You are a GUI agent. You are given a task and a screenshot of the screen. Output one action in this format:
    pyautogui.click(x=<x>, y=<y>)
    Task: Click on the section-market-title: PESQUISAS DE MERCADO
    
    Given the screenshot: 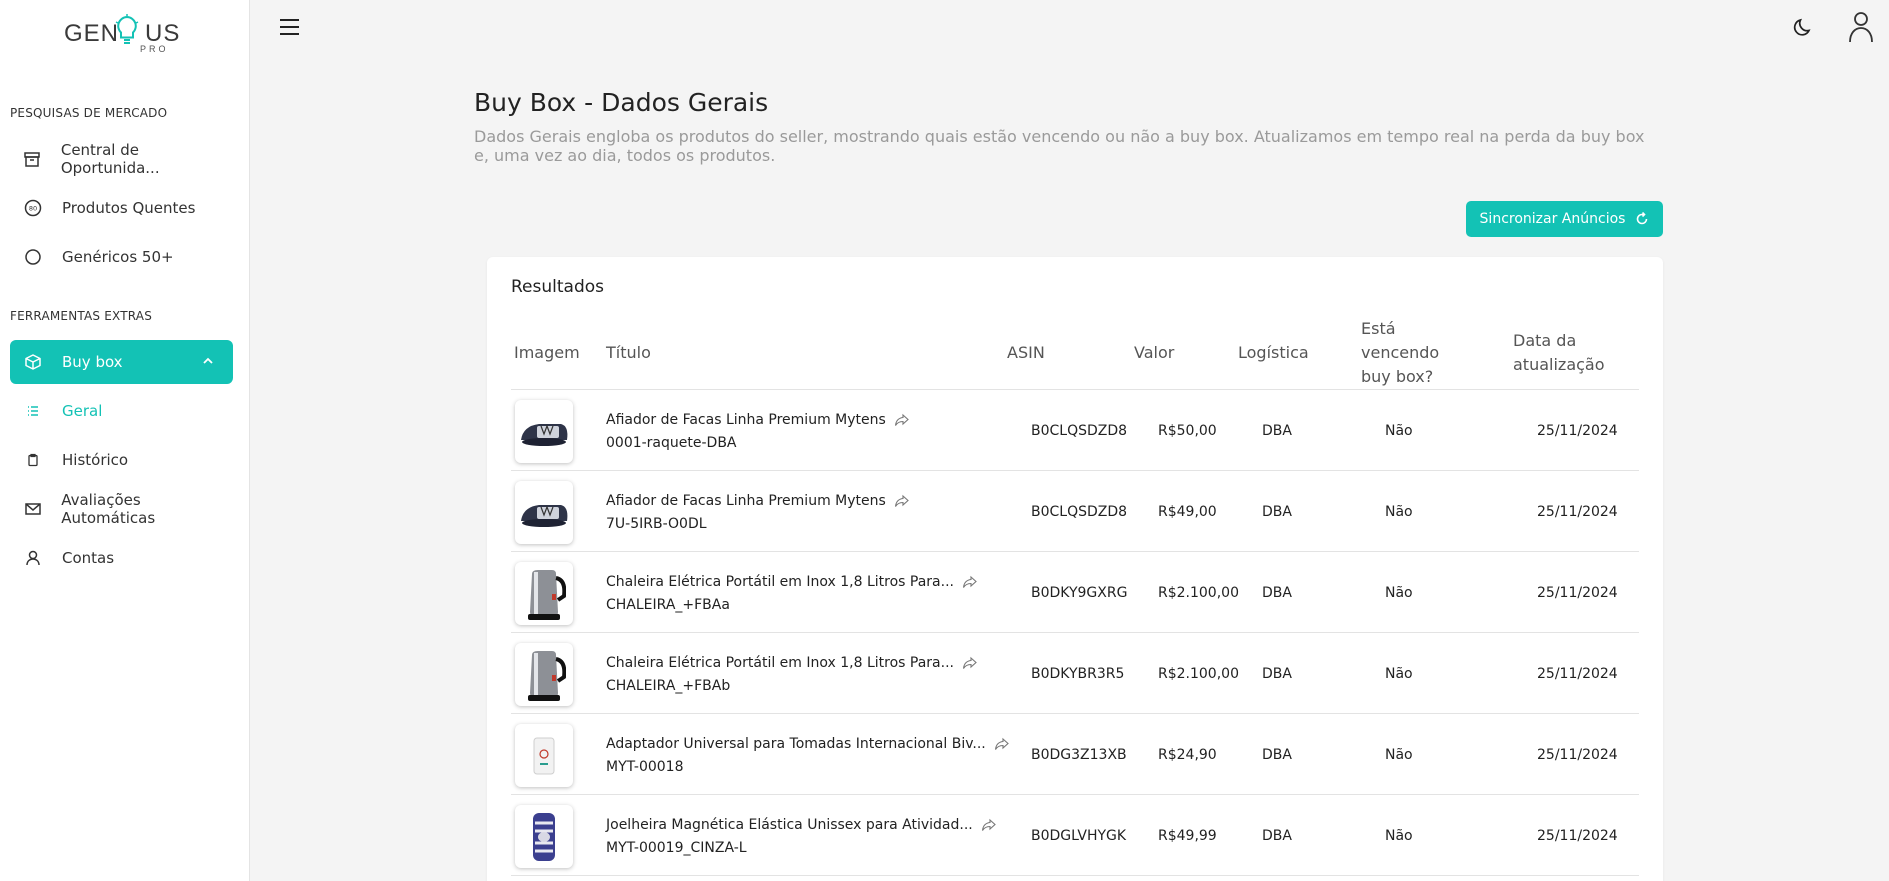 What is the action you would take?
    pyautogui.click(x=89, y=113)
    